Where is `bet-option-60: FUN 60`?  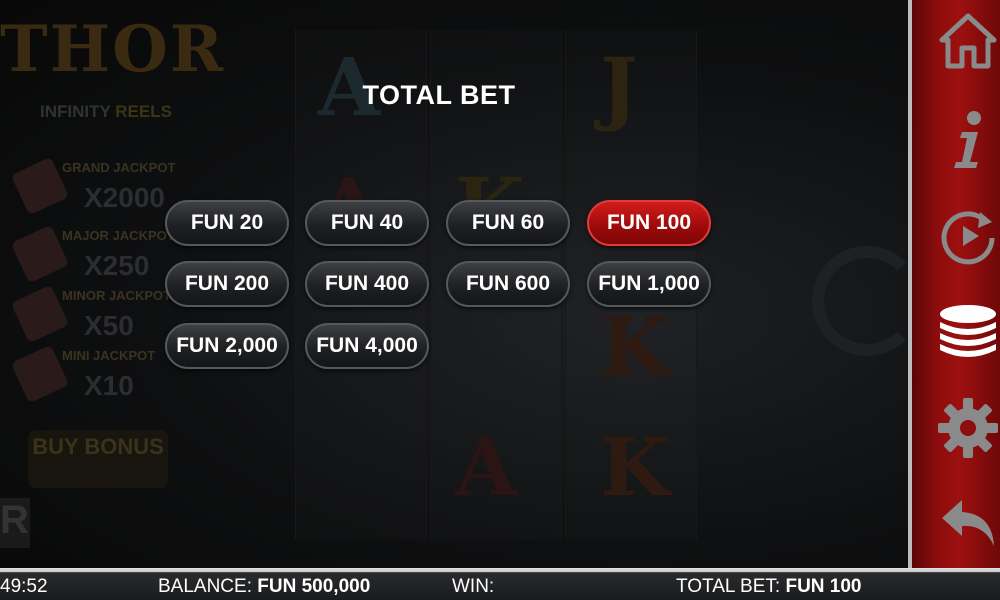 bet-option-60: FUN 60 is located at coordinates (508, 223).